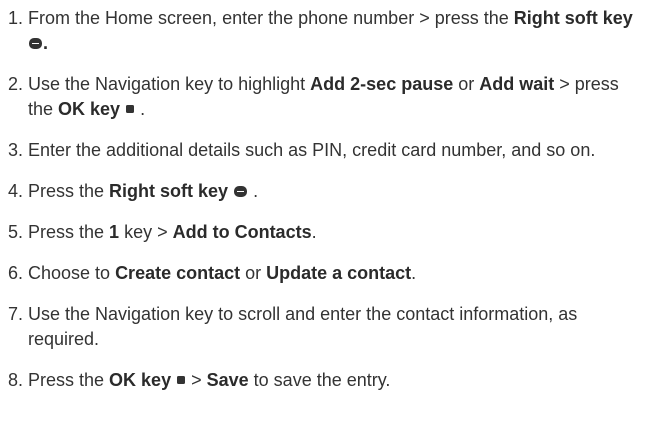 This screenshot has height=435, width=658. What do you see at coordinates (178, 273) in the screenshot?
I see `bold-key-term: Create contact` at bounding box center [178, 273].